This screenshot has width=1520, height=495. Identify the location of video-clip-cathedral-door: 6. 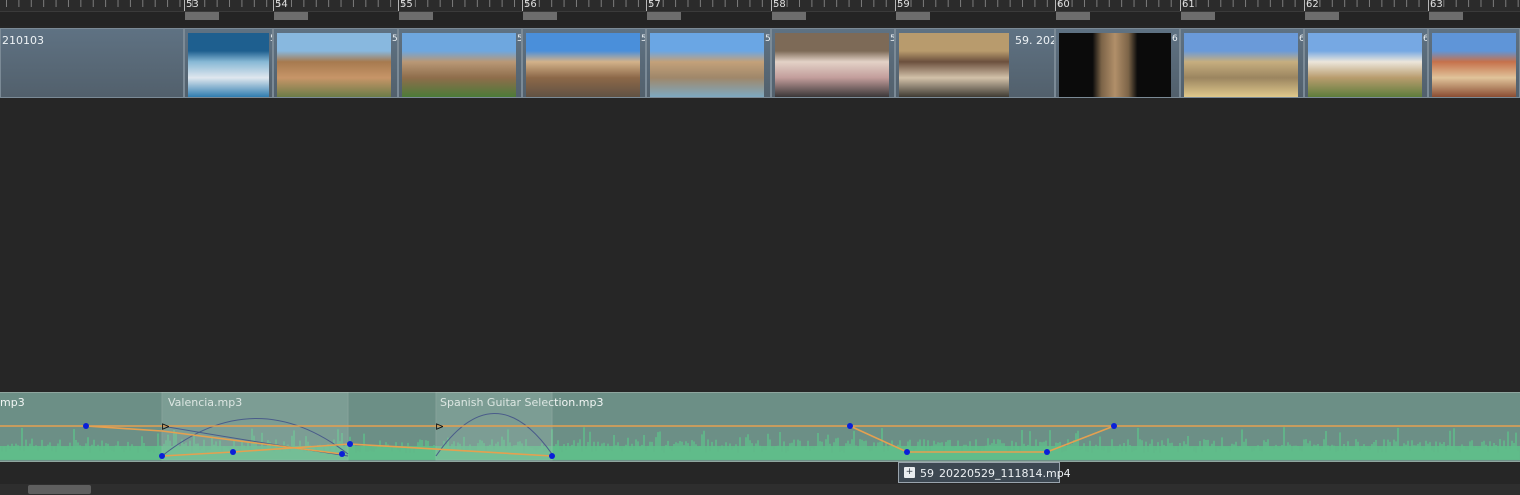
(1117, 63).